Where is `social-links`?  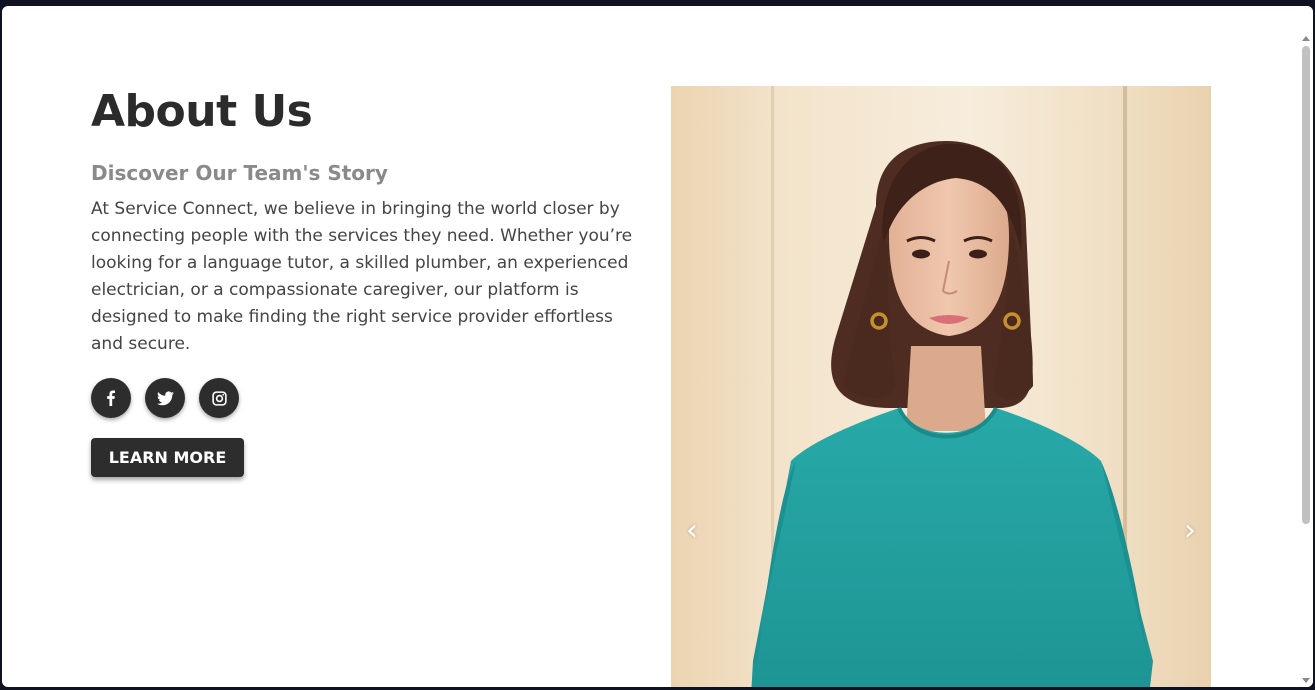
social-links is located at coordinates (165, 398).